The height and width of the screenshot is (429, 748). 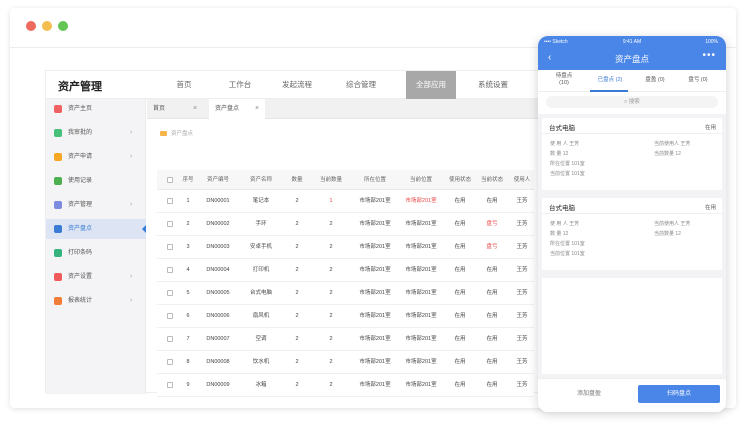 I want to click on sidebar-item-my-approvals: 我审批的 ›, so click(x=96, y=133).